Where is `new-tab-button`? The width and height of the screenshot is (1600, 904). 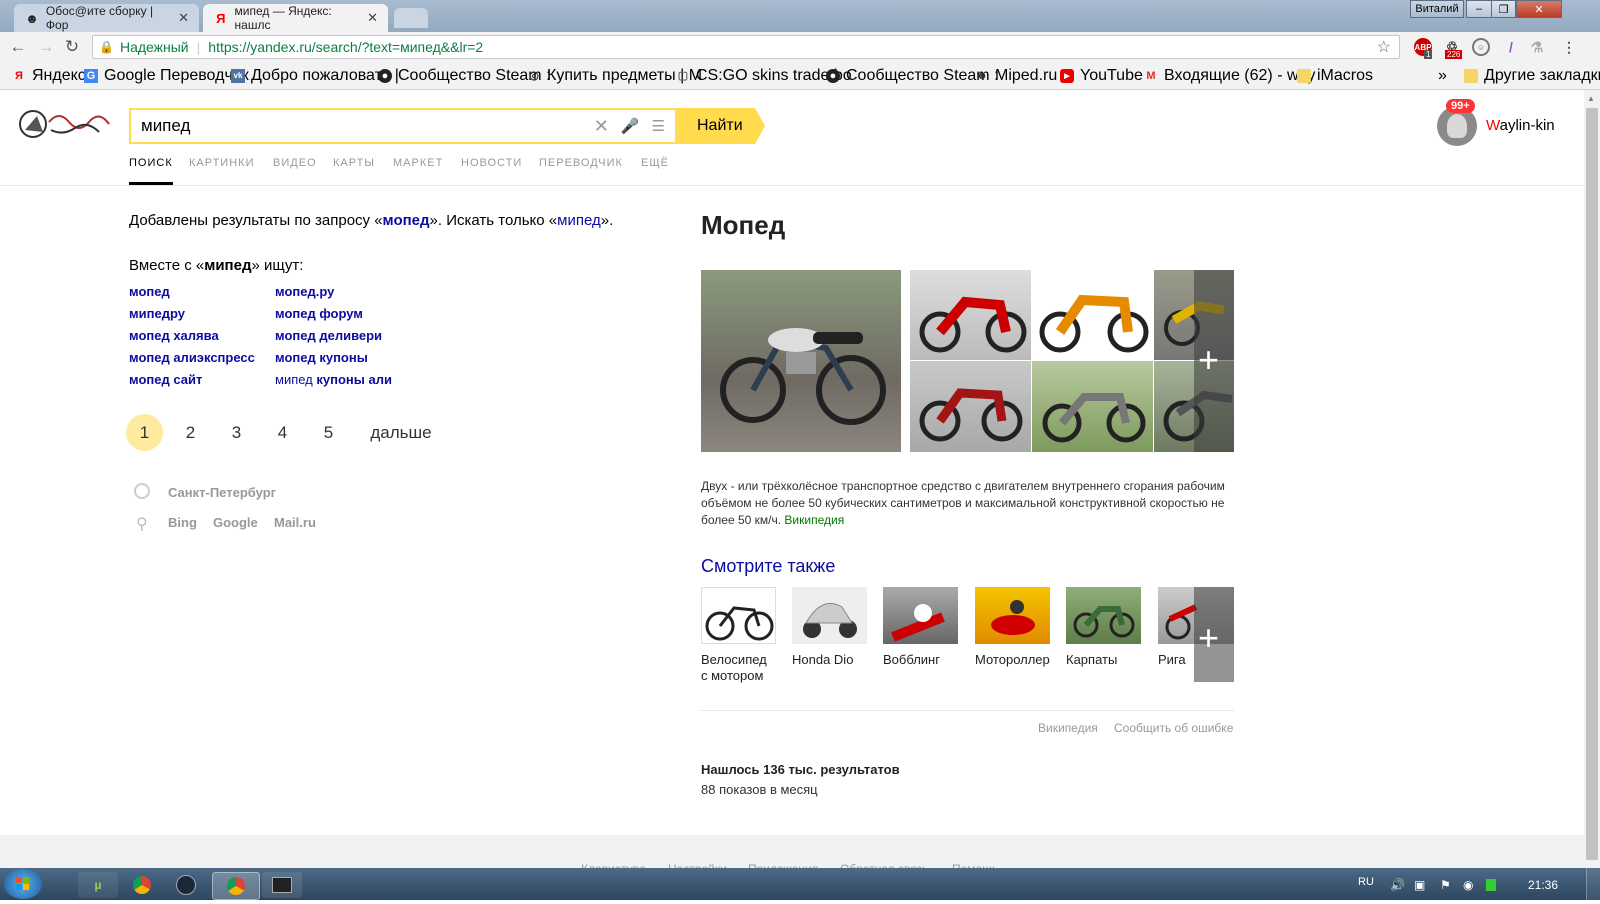 new-tab-button is located at coordinates (411, 18).